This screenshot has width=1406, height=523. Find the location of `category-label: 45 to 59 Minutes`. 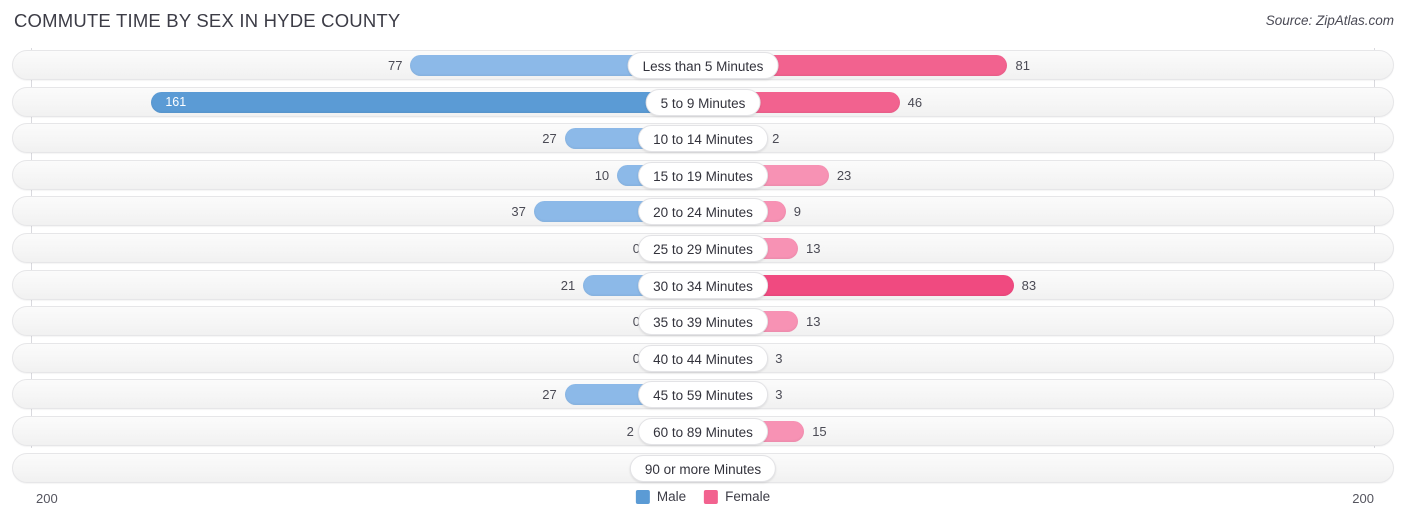

category-label: 45 to 59 Minutes is located at coordinates (703, 395).